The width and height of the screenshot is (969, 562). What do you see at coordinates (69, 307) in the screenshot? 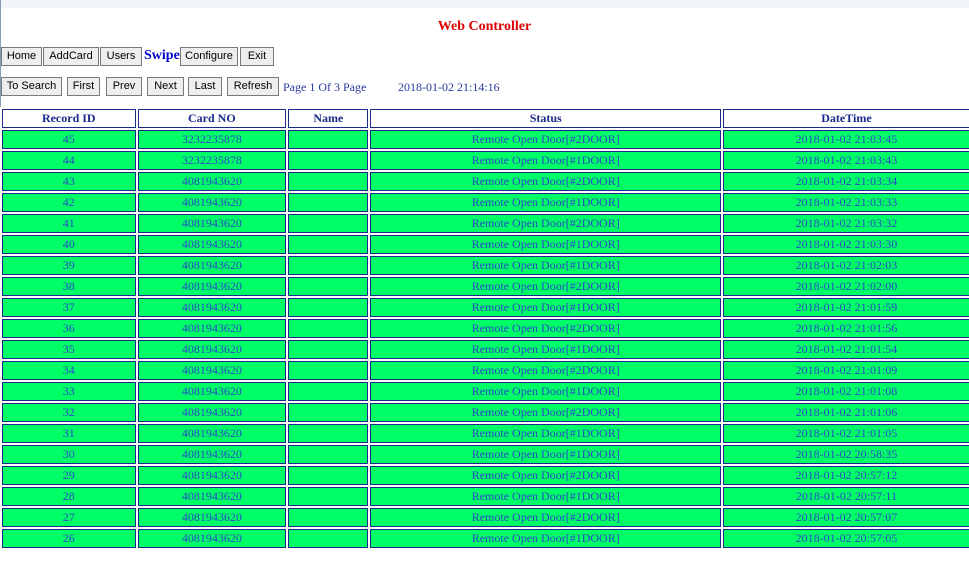
I see `record-id-cell: 37` at bounding box center [69, 307].